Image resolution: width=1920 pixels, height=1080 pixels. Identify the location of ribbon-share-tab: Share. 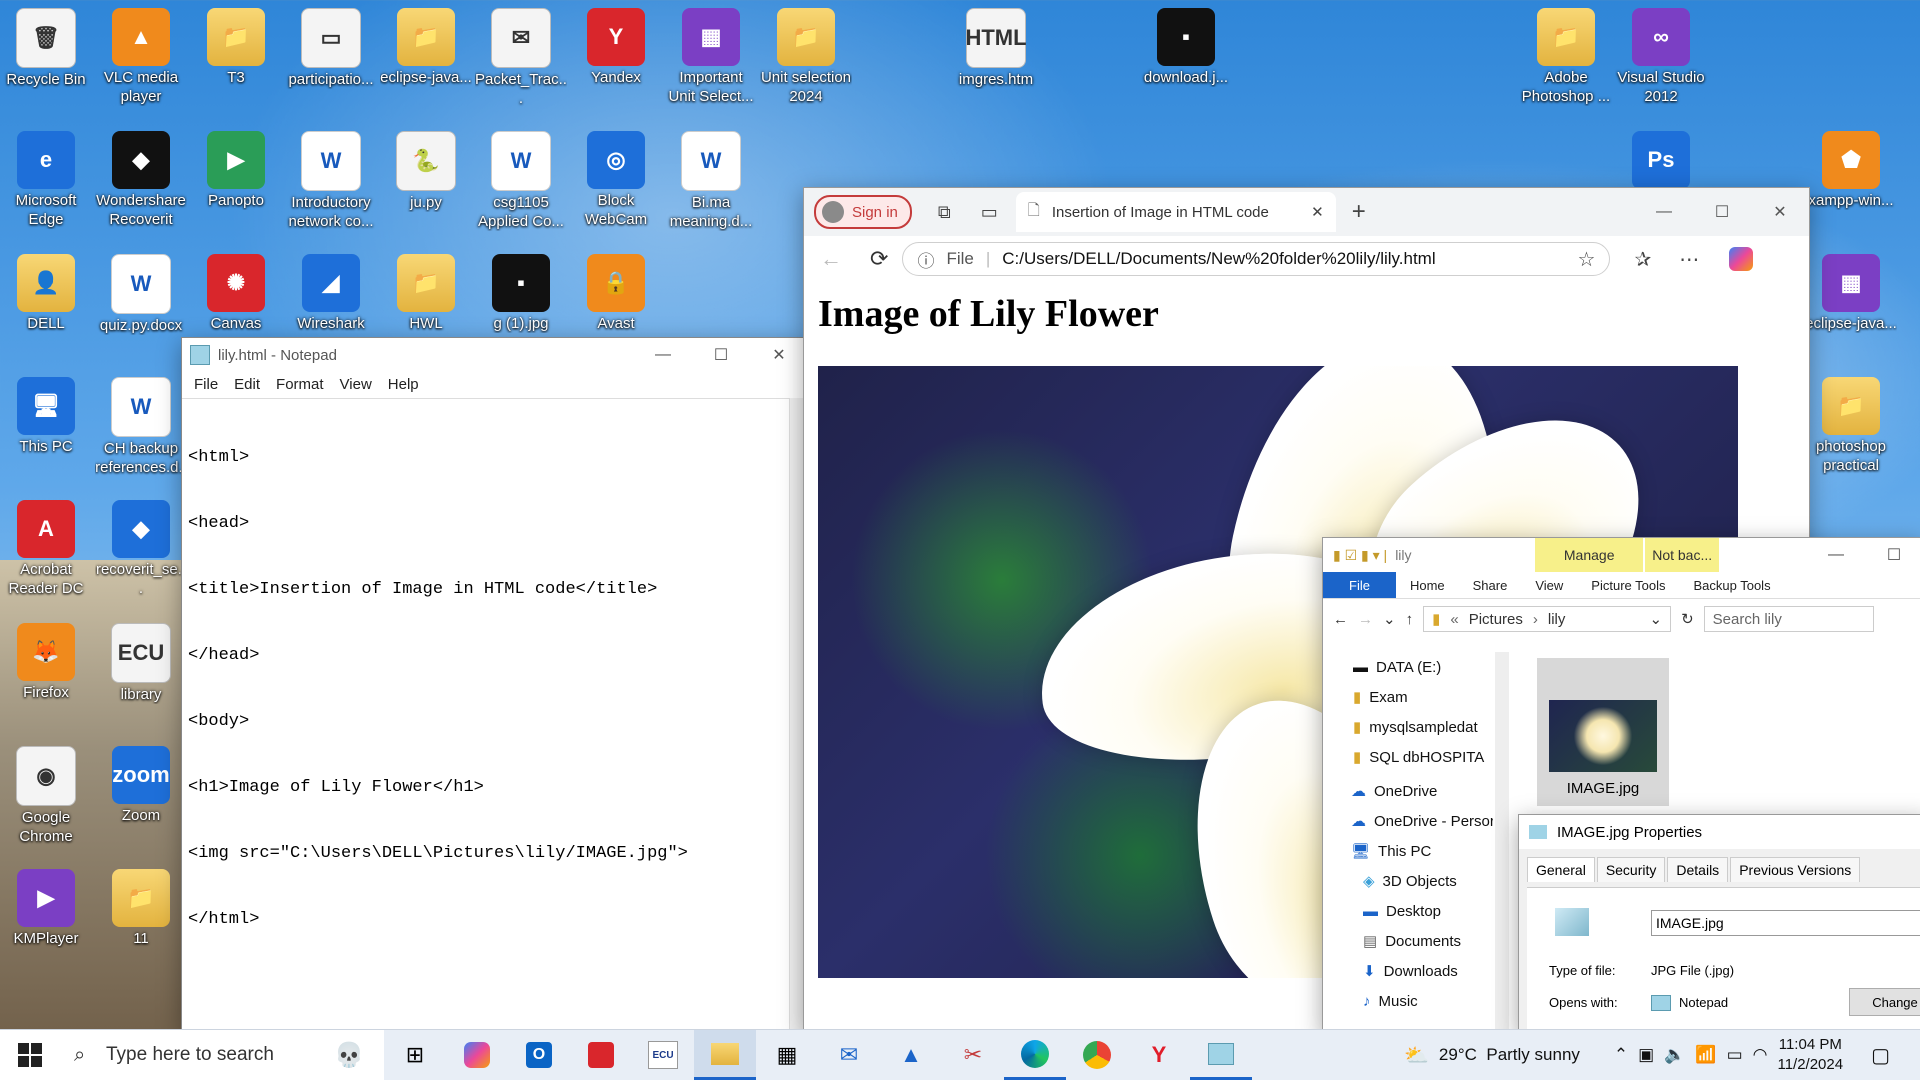
(1490, 585).